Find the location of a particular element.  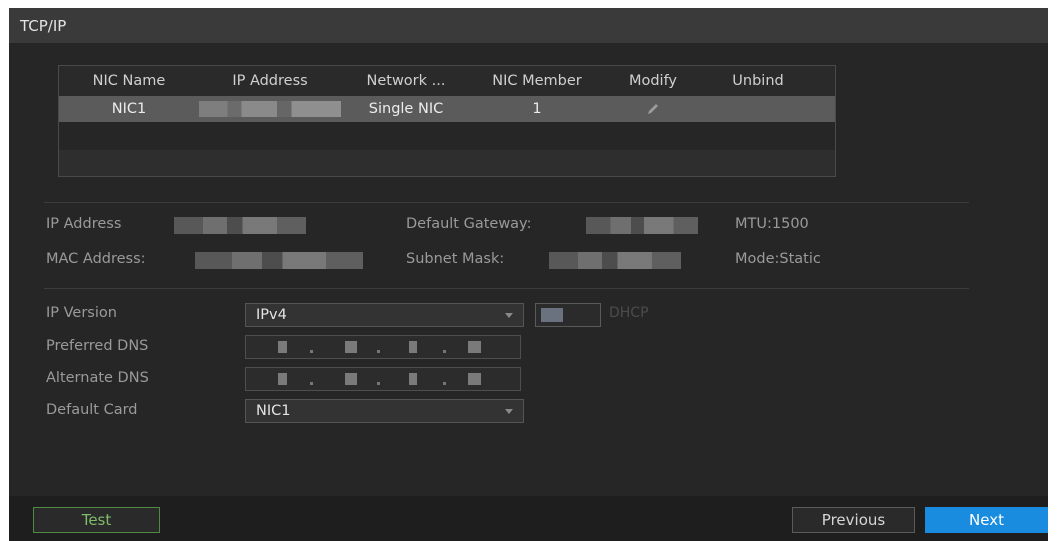

mode-value: Mode:Static is located at coordinates (778, 259).